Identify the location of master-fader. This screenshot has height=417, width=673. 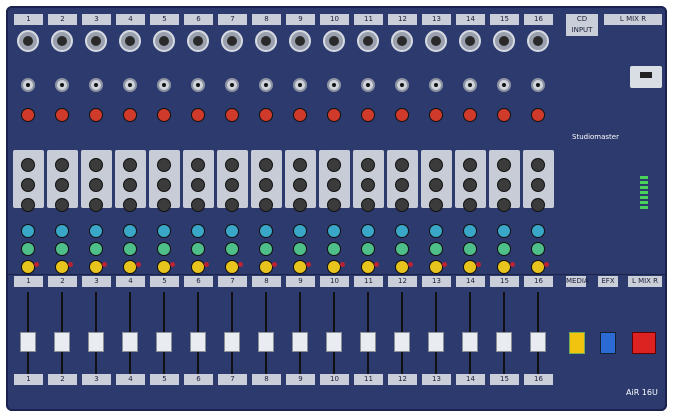
(644, 343).